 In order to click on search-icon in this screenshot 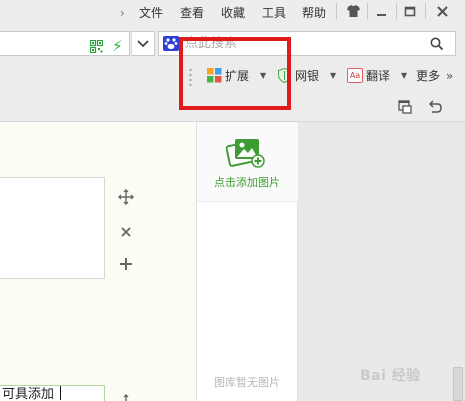, I will do `click(437, 44)`.